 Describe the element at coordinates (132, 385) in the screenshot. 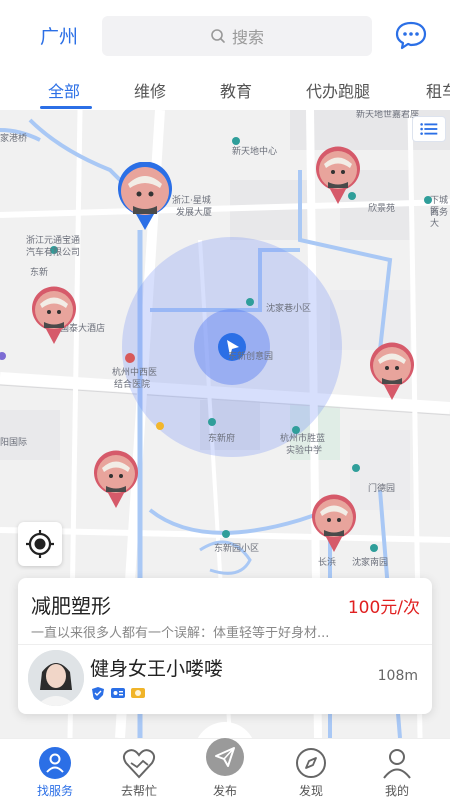

I see `map-label: 结合医院` at that location.